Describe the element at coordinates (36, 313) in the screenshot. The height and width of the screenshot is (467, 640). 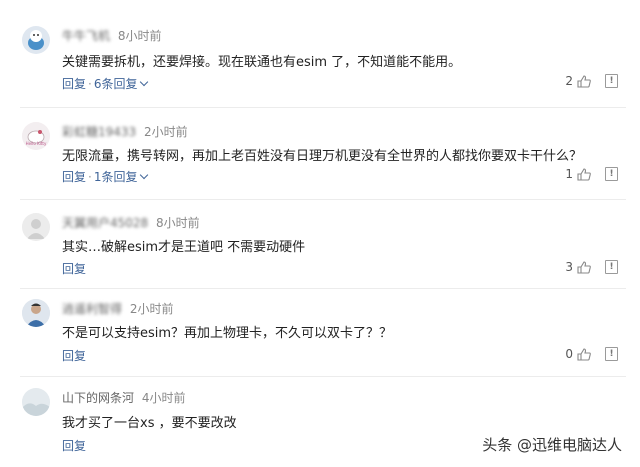
I see `person-photo-avatar-icon` at that location.